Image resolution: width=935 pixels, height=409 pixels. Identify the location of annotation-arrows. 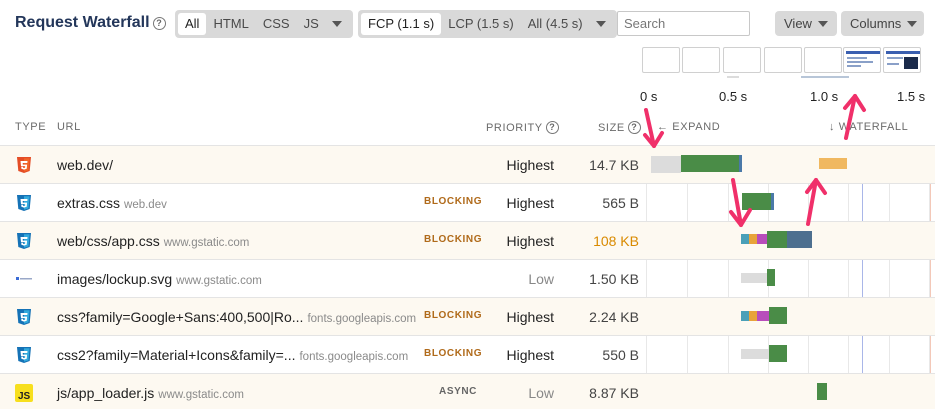
(754, 160).